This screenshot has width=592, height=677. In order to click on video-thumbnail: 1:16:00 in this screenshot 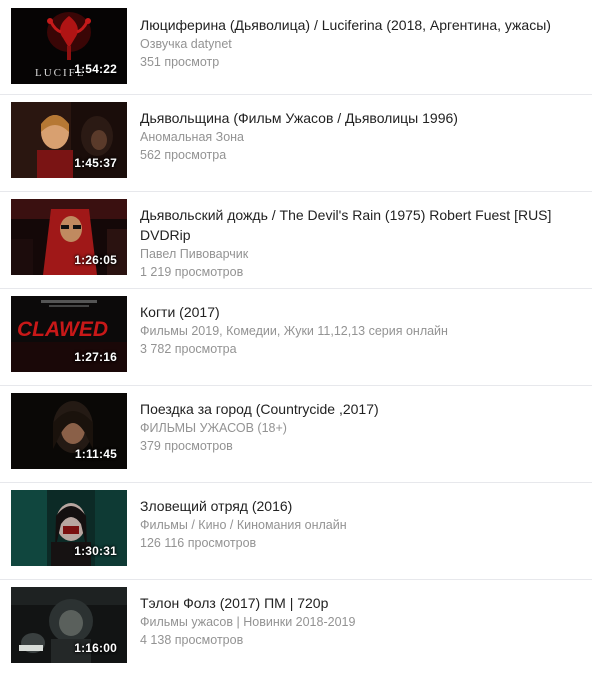, I will do `click(69, 625)`.